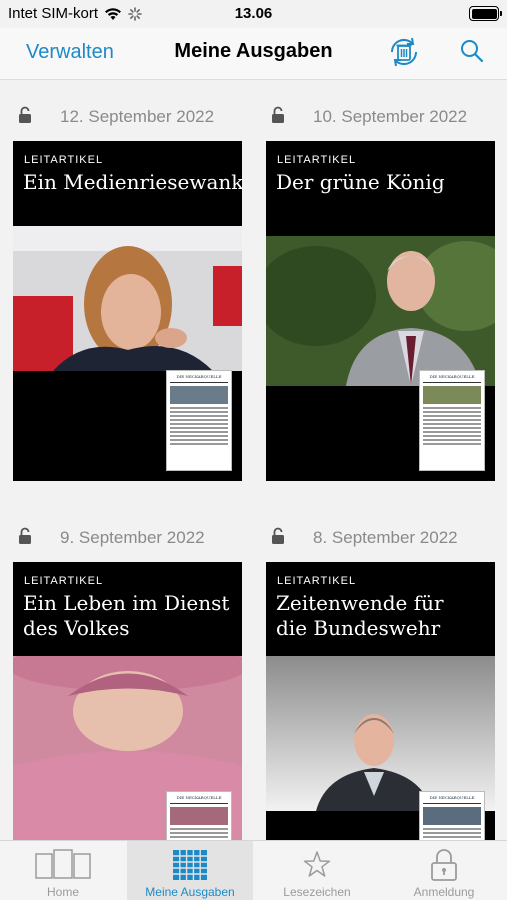 This screenshot has height=900, width=507. What do you see at coordinates (360, 603) in the screenshot?
I see `headline-line: Zeitenwende für` at bounding box center [360, 603].